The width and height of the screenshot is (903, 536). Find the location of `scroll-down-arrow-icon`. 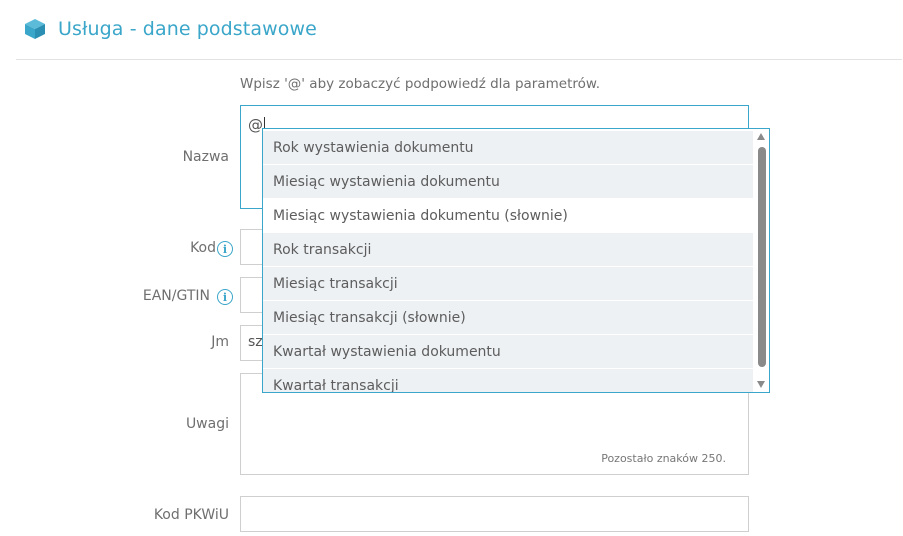

scroll-down-arrow-icon is located at coordinates (761, 384).